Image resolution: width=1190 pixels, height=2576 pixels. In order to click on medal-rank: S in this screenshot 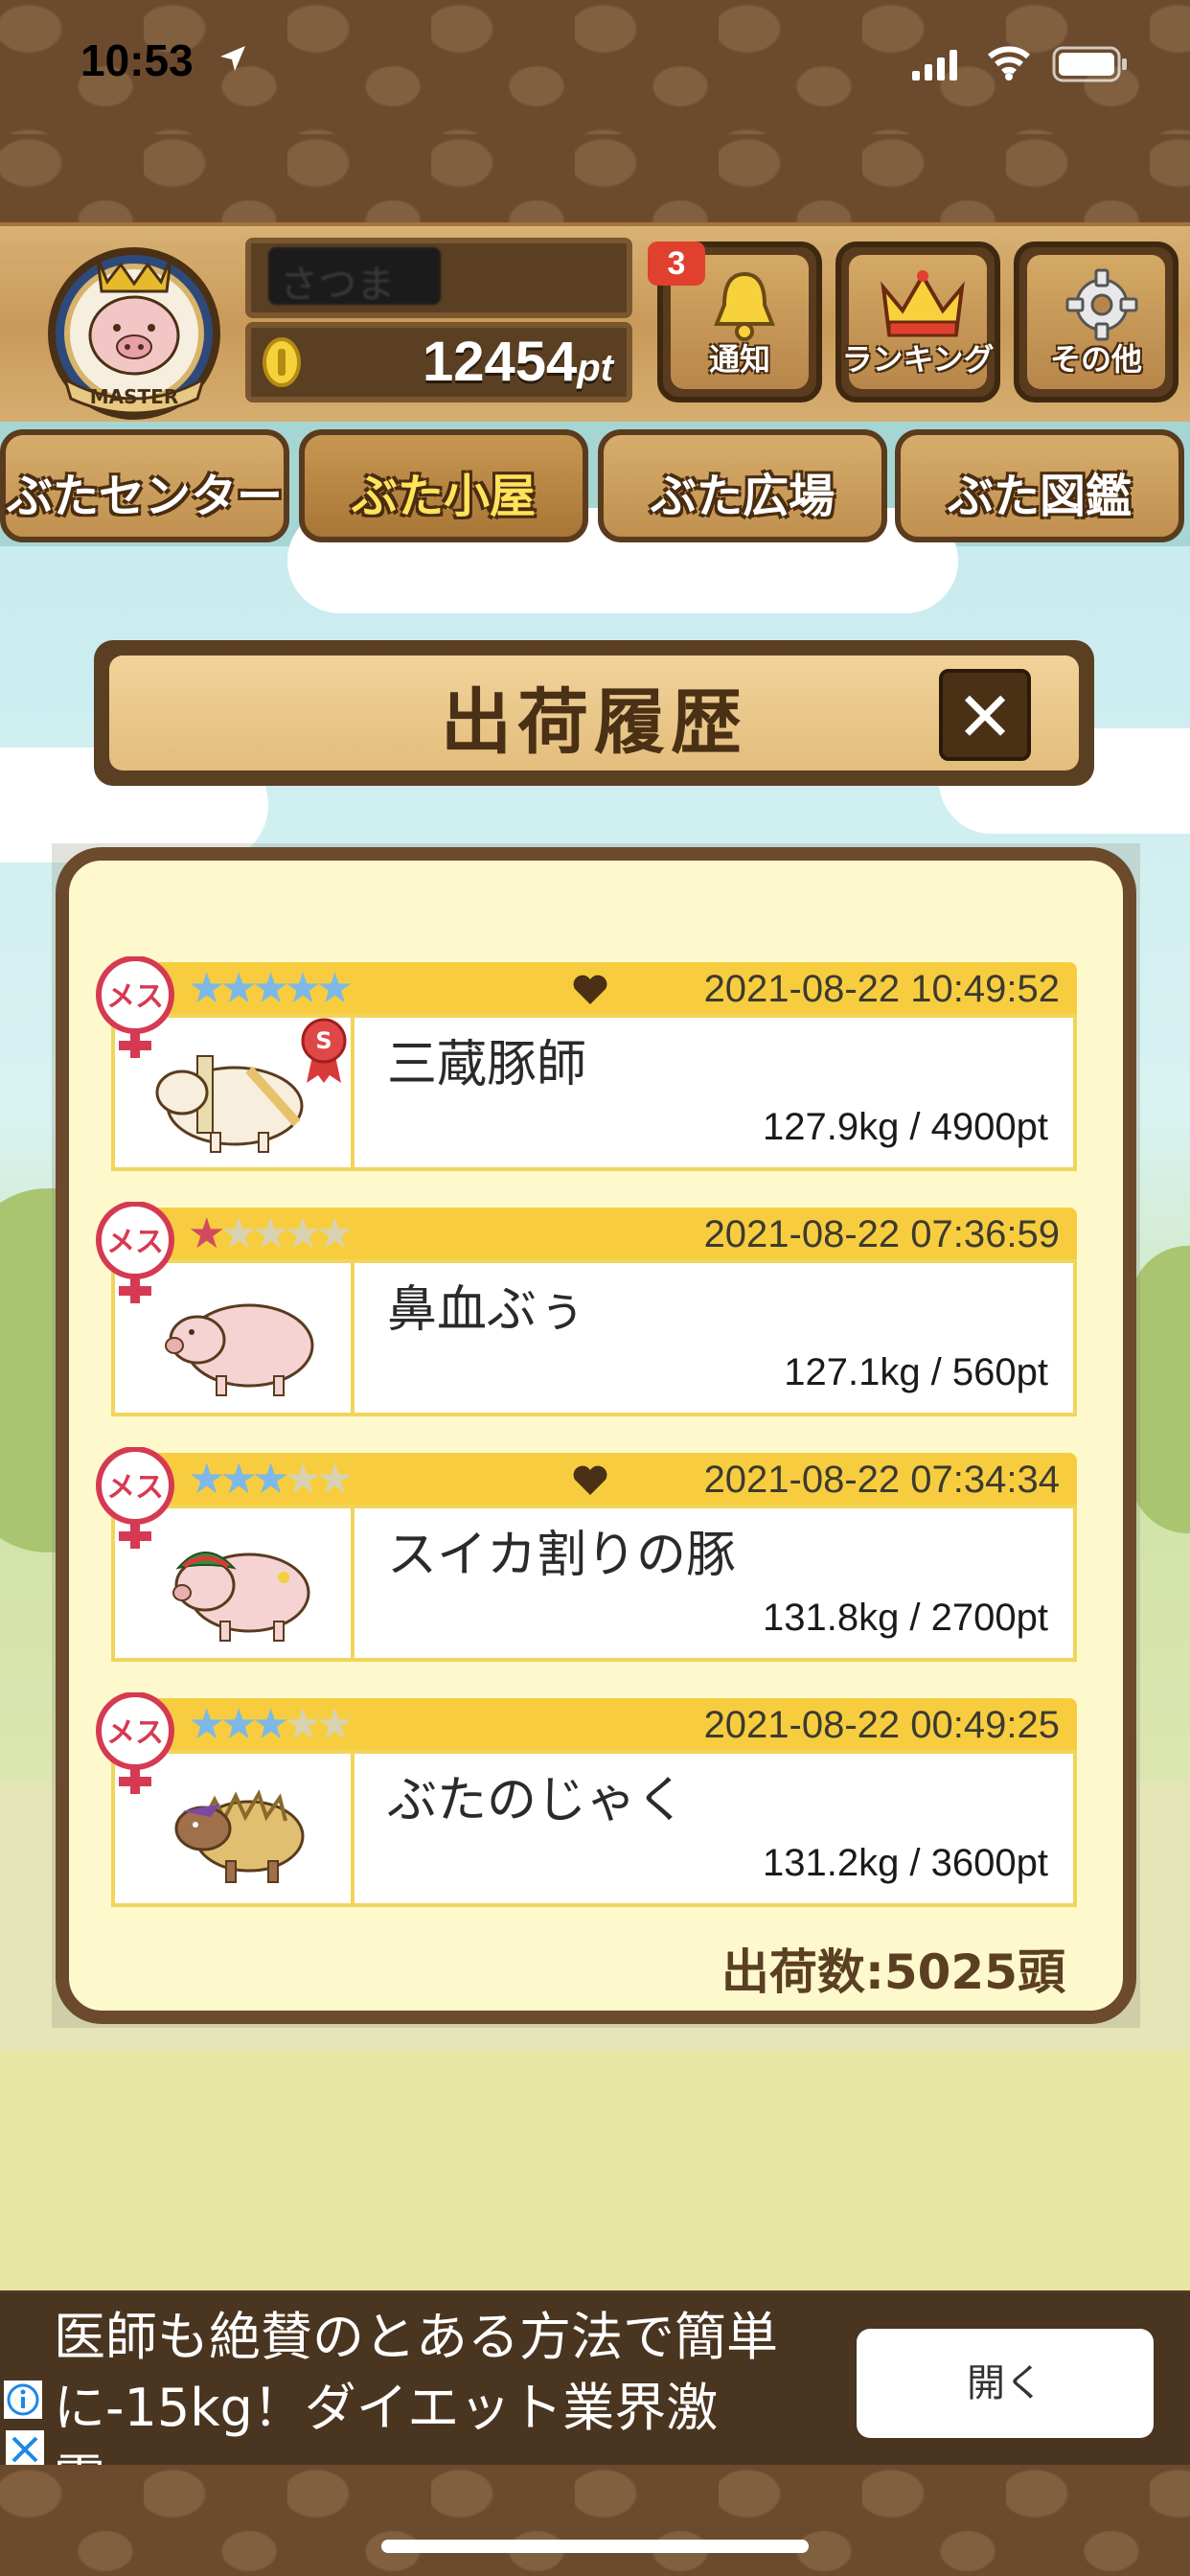, I will do `click(324, 1040)`.